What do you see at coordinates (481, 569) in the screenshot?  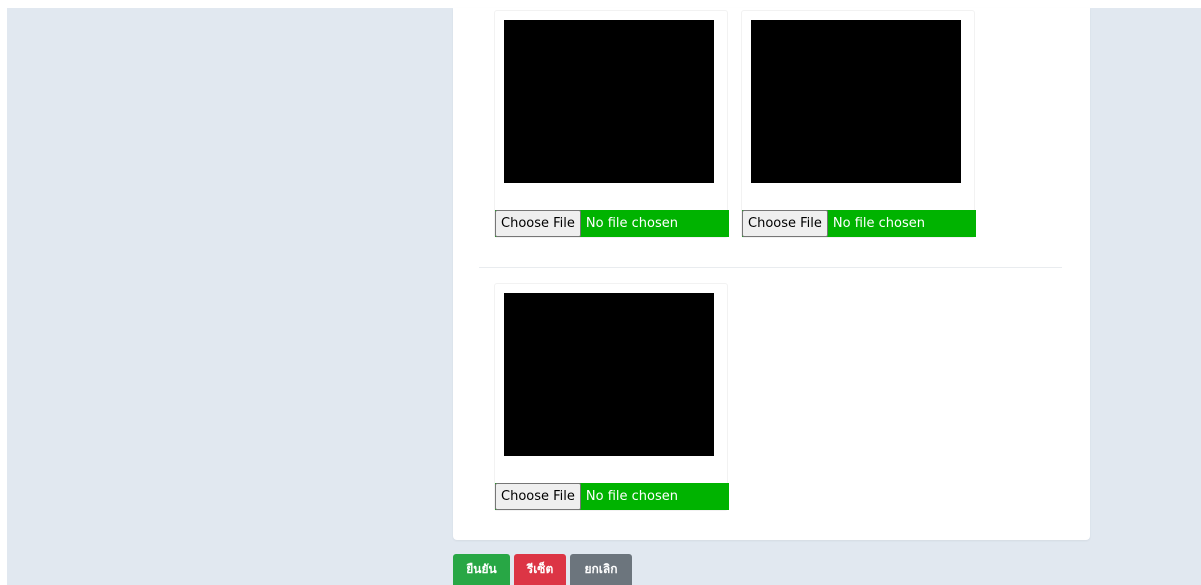 I see `confirm-button: ยืนยัน` at bounding box center [481, 569].